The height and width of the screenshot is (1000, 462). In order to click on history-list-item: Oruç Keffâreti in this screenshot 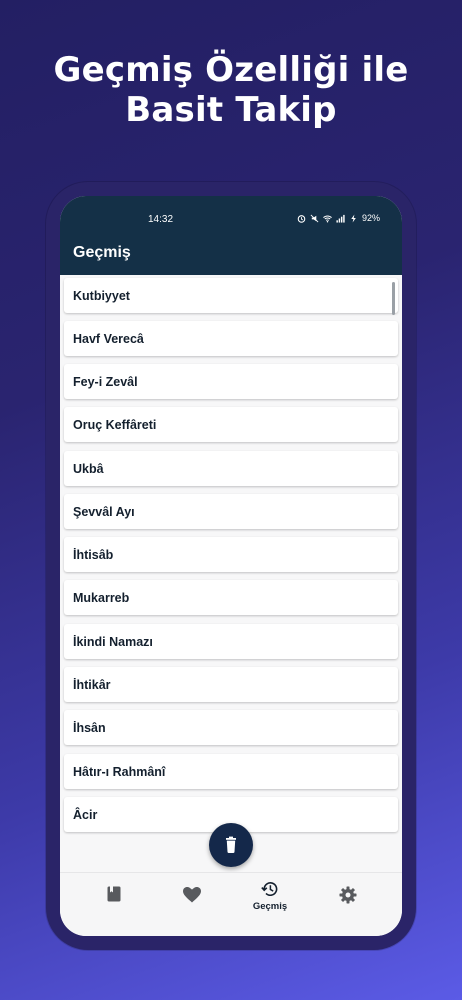, I will do `click(231, 424)`.